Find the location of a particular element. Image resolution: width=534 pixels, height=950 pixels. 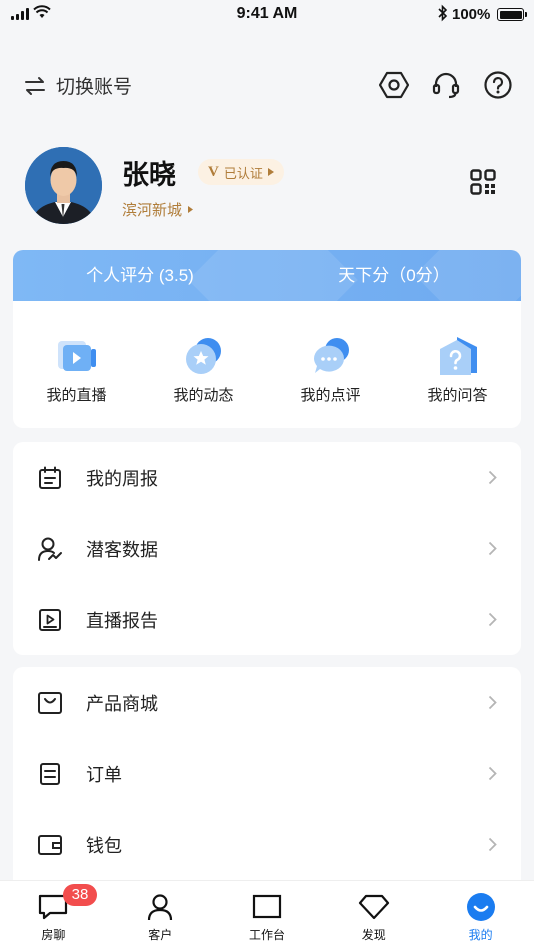

customer-icon is located at coordinates (160, 907).